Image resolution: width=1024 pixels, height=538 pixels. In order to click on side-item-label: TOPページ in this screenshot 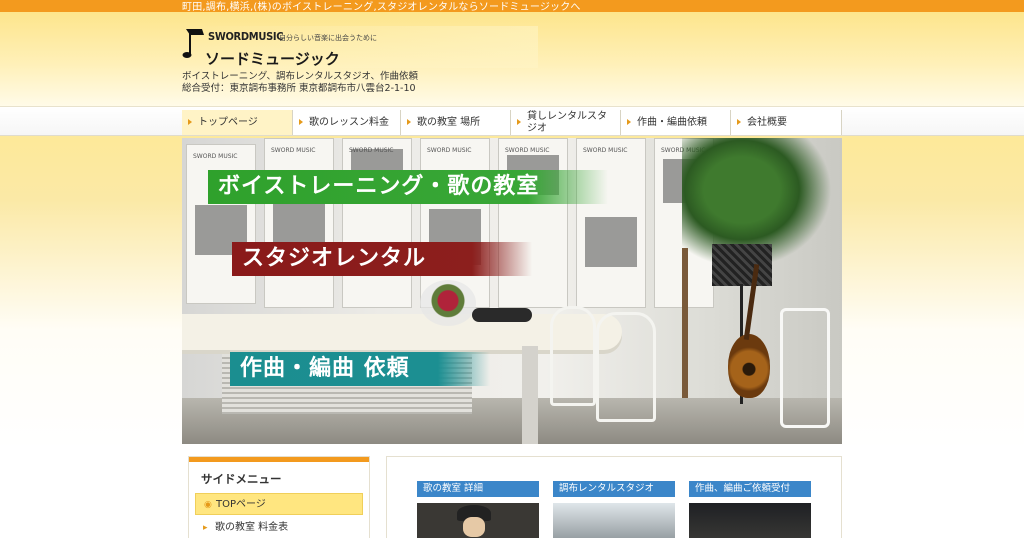, I will do `click(241, 504)`.